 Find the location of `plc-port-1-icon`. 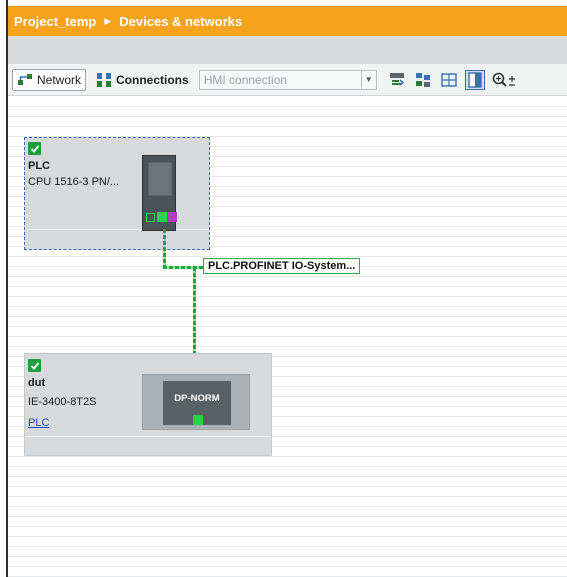

plc-port-1-icon is located at coordinates (150, 217).